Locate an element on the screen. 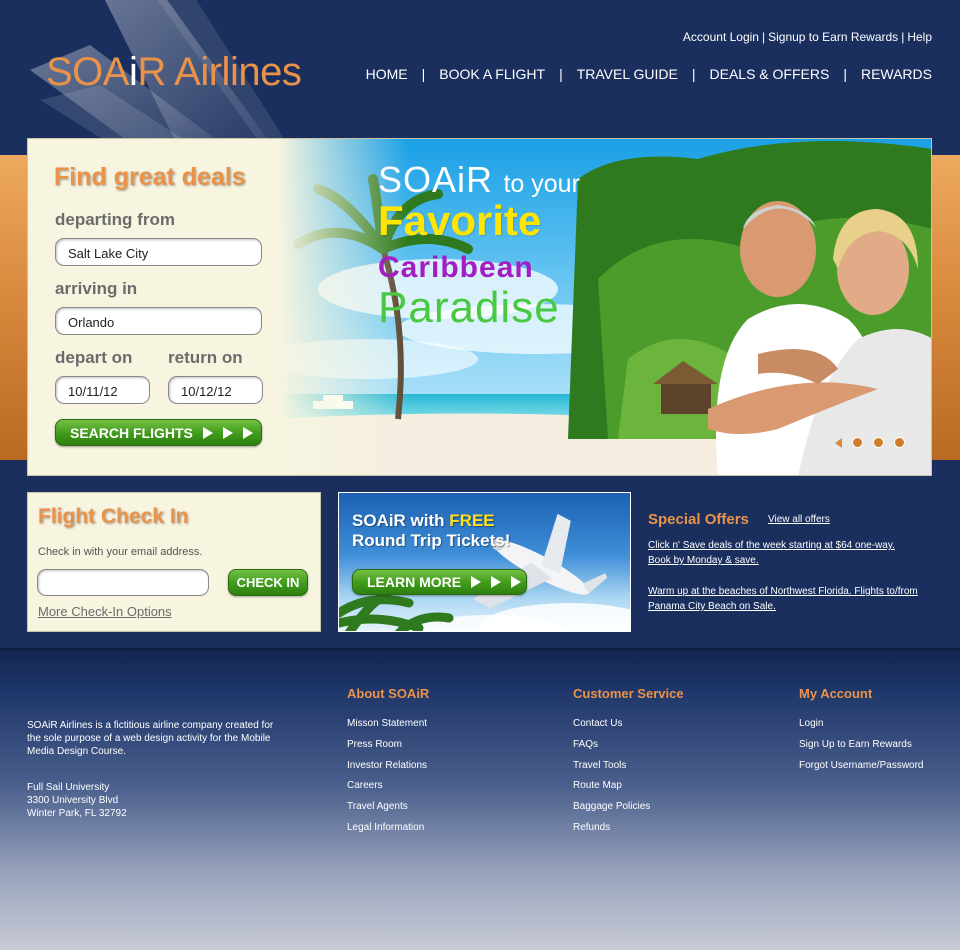 Image resolution: width=960 pixels, height=950 pixels. hero-line1-brand: SOAiR is located at coordinates (436, 179).